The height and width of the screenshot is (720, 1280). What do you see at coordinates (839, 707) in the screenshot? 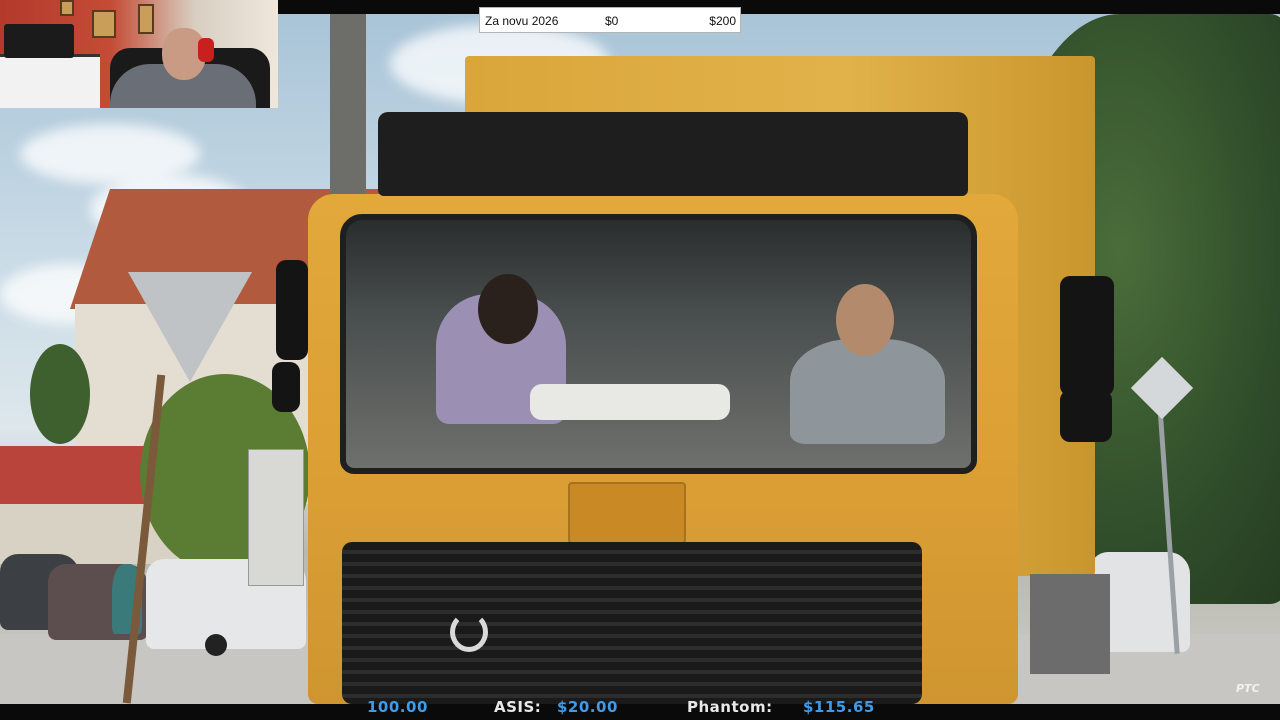
I see `ticker-phantom-value: $115.65` at bounding box center [839, 707].